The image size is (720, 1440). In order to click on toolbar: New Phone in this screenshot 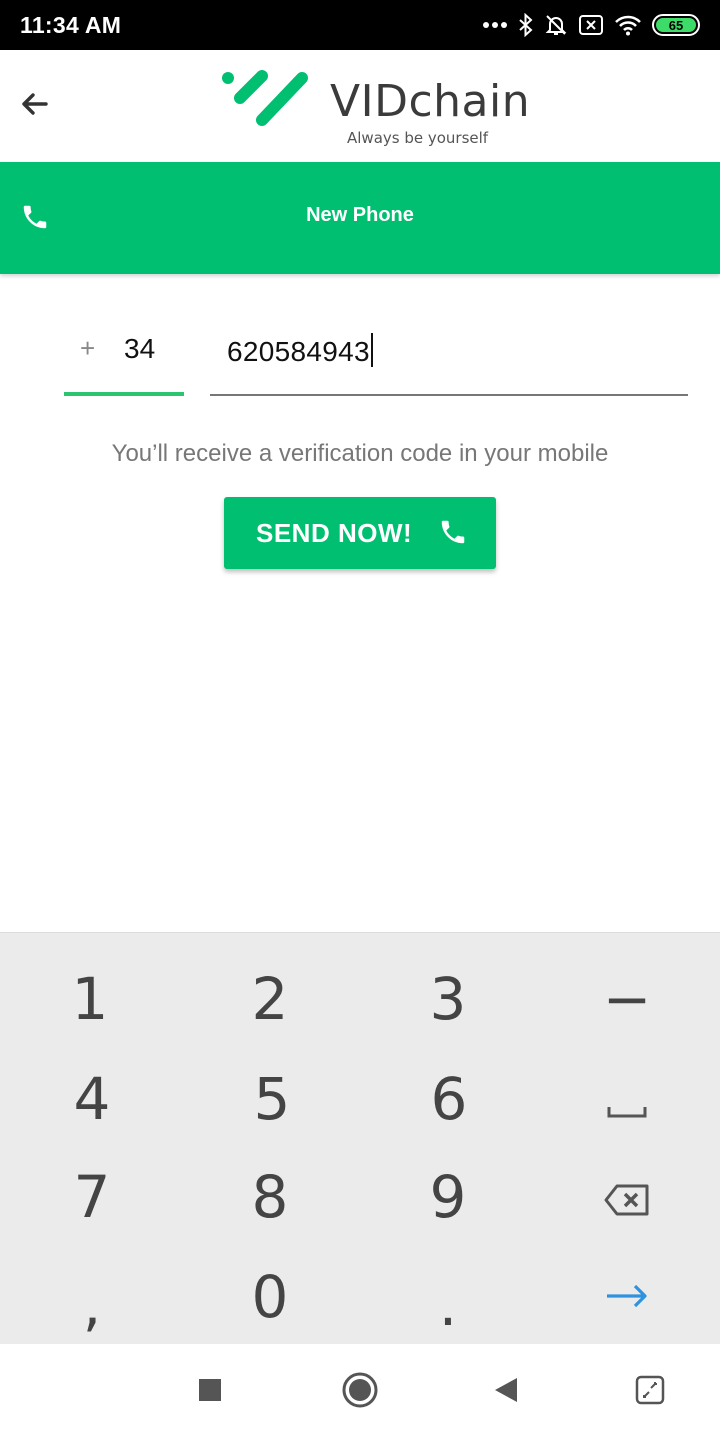, I will do `click(360, 218)`.